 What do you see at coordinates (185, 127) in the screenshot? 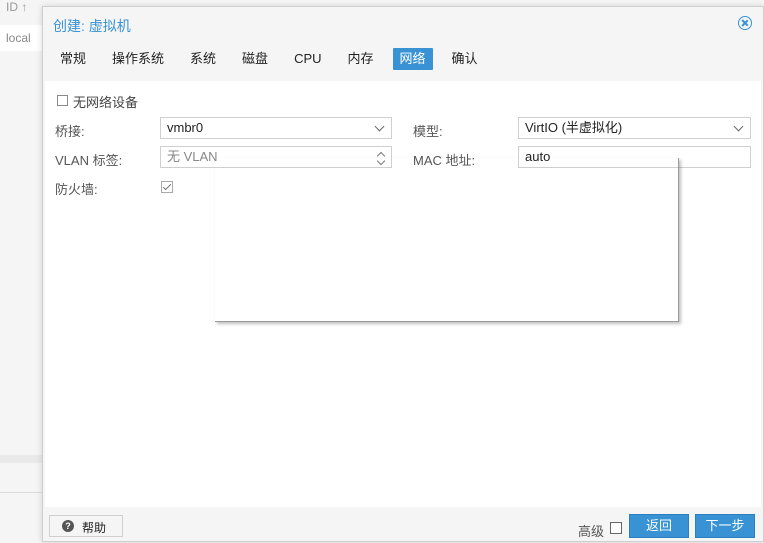
I see `bridge-value: vmbr0` at bounding box center [185, 127].